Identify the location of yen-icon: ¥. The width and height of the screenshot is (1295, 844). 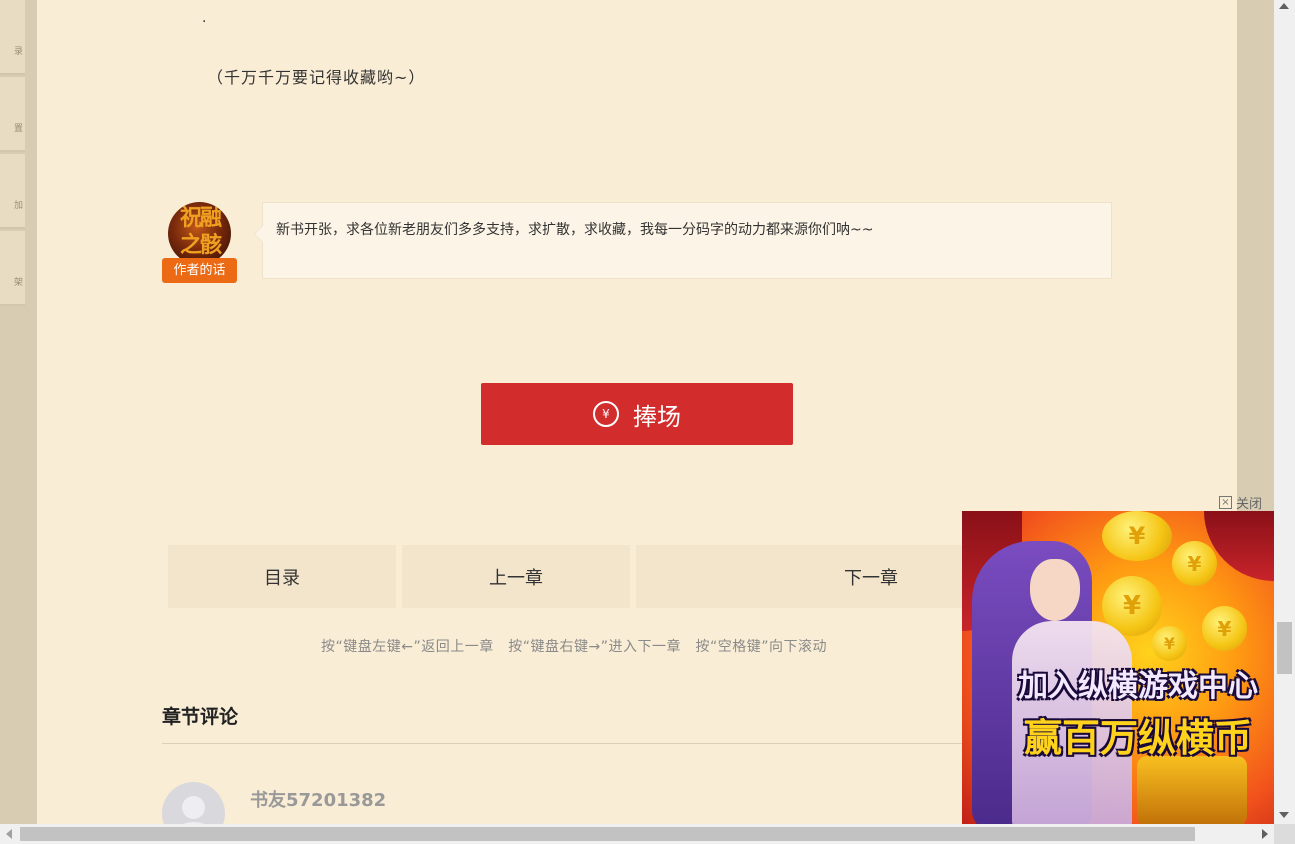
(606, 414).